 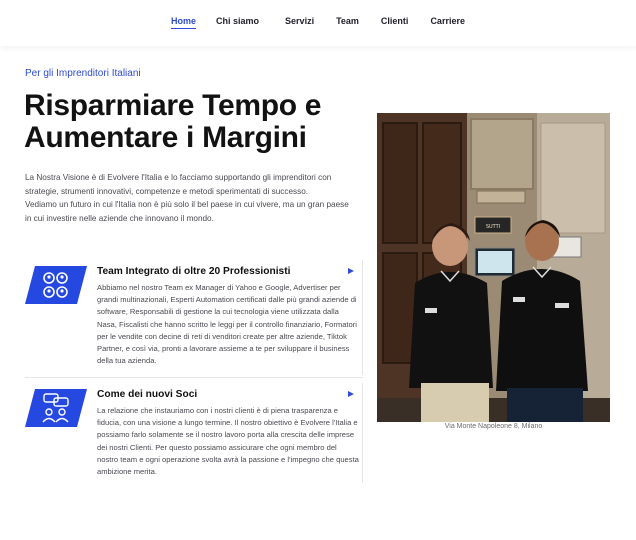 What do you see at coordinates (493, 227) in the screenshot?
I see `sign-text: SUTTI` at bounding box center [493, 227].